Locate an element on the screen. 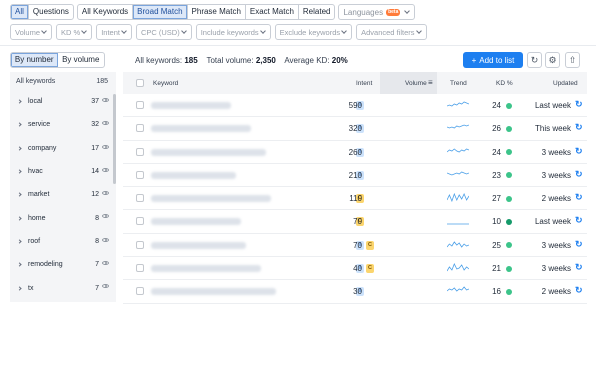  sidebar-item-hvac: hvac 14 is located at coordinates (63, 171).